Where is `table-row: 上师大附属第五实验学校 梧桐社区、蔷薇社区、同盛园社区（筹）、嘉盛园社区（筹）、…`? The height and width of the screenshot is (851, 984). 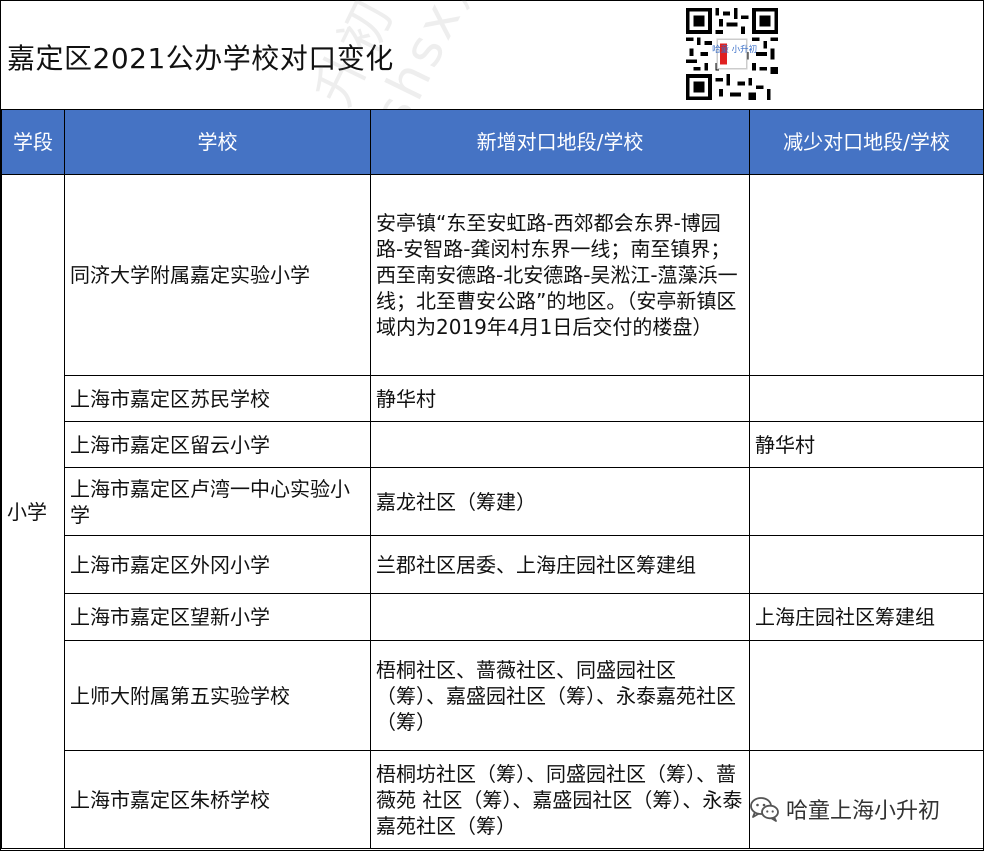
table-row: 上师大附属第五实验学校 梧桐社区、蔷薇社区、同盛园社区（筹）、嘉盛园社区（筹）、… is located at coordinates (493, 695).